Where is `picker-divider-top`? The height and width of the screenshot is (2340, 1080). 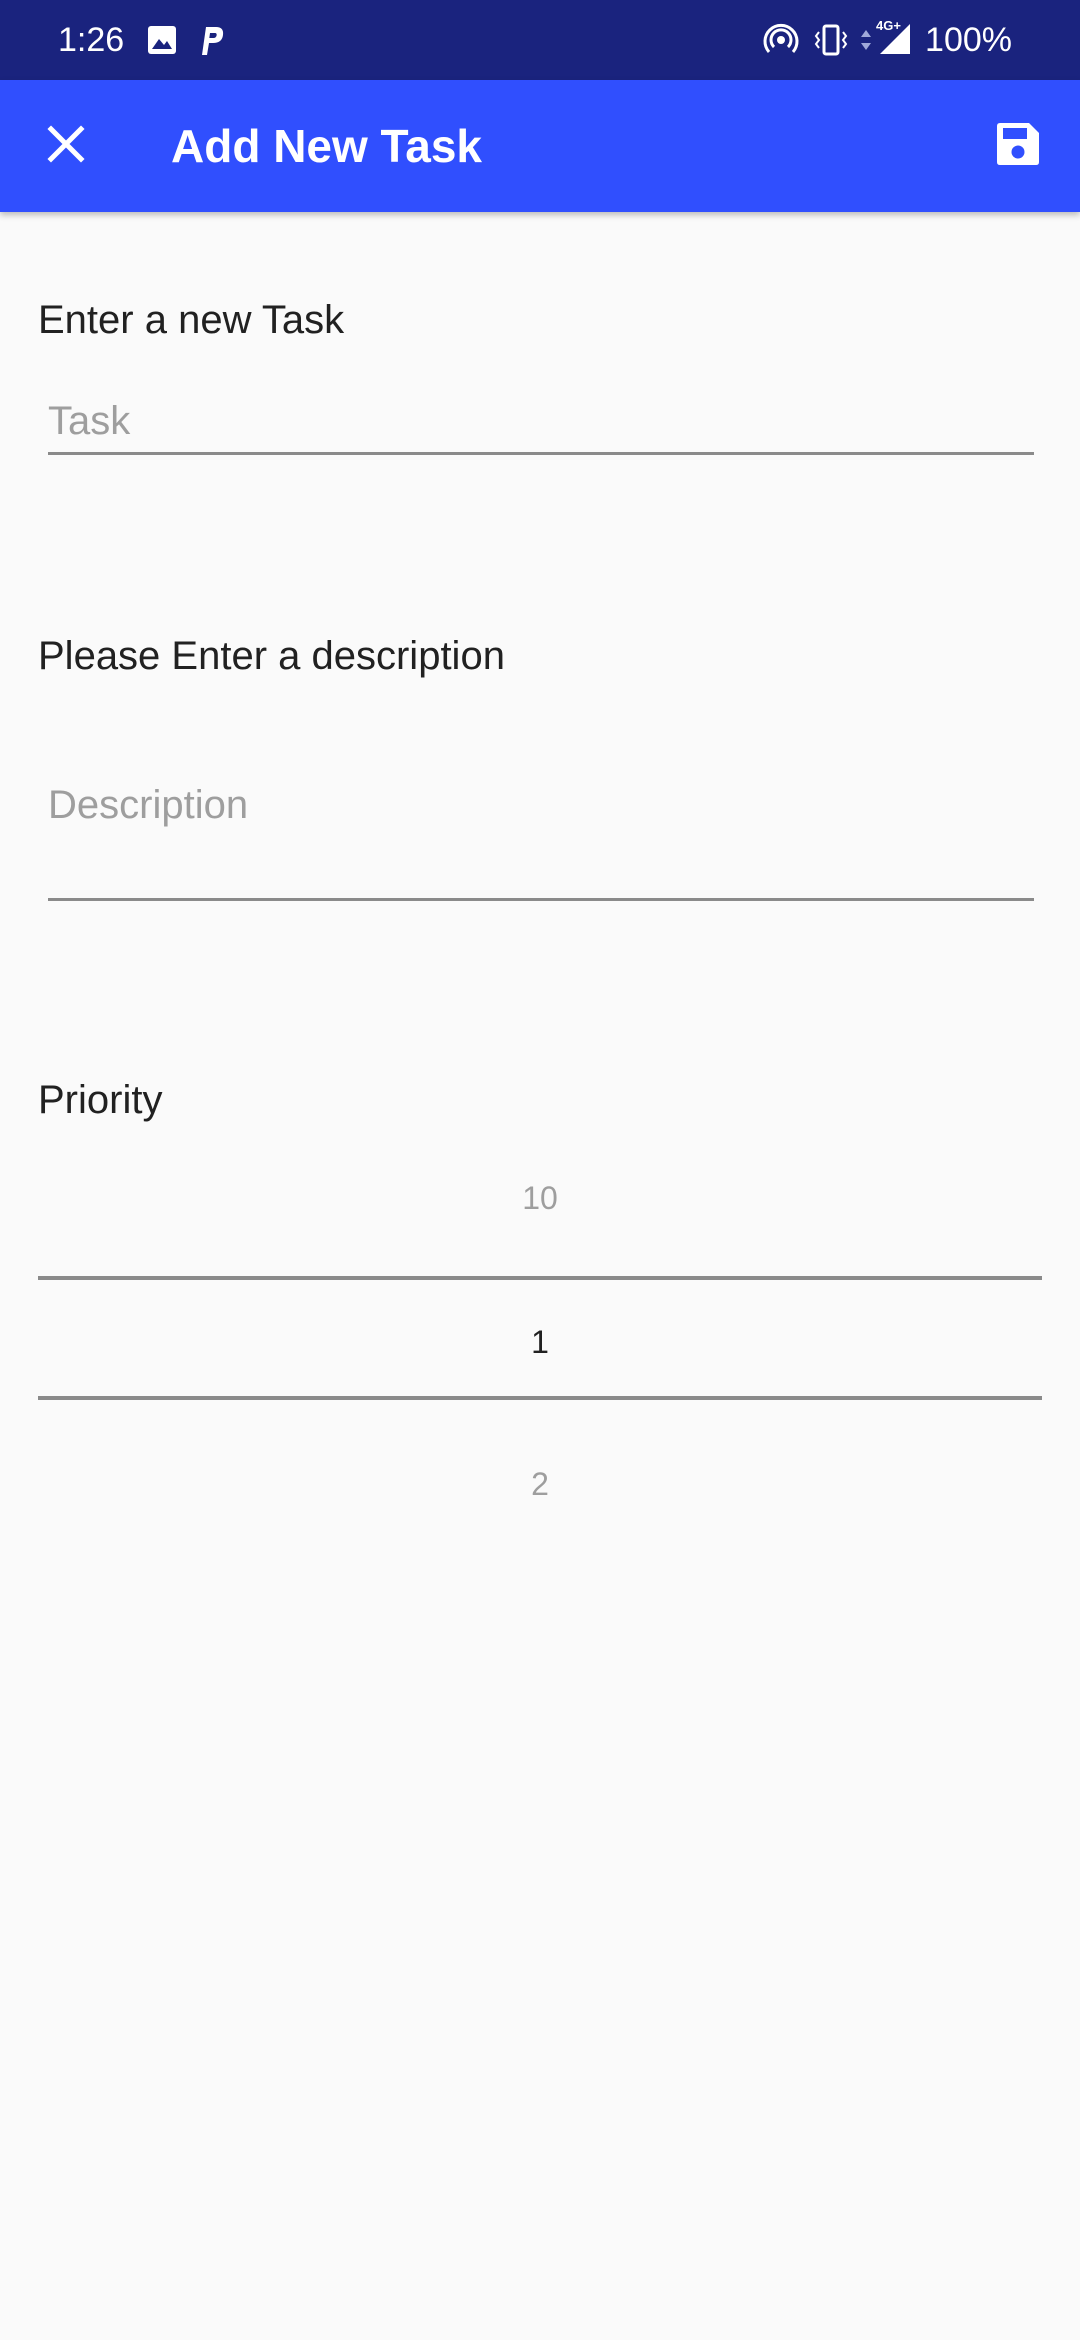
picker-divider-top is located at coordinates (540, 1278).